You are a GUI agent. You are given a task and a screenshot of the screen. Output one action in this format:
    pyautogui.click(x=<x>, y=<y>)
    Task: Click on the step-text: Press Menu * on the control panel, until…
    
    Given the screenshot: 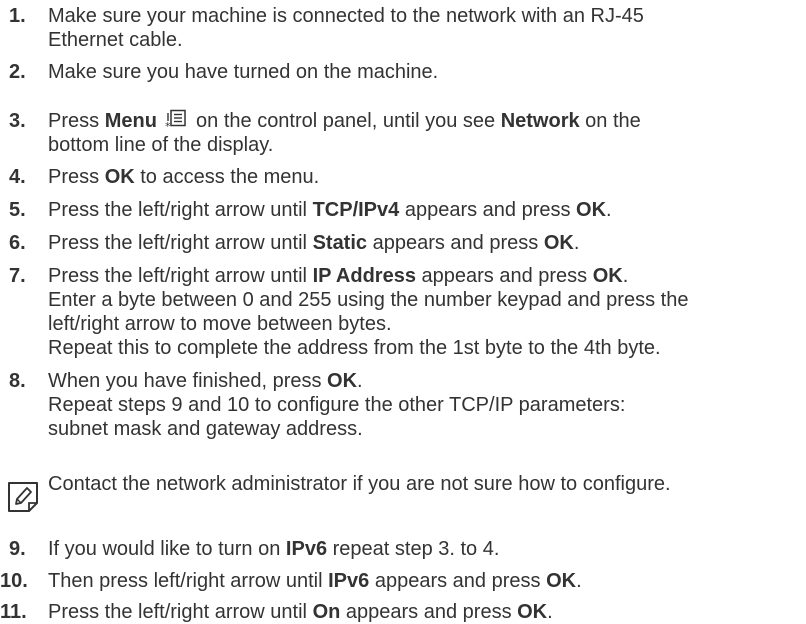 What is the action you would take?
    pyautogui.click(x=344, y=132)
    